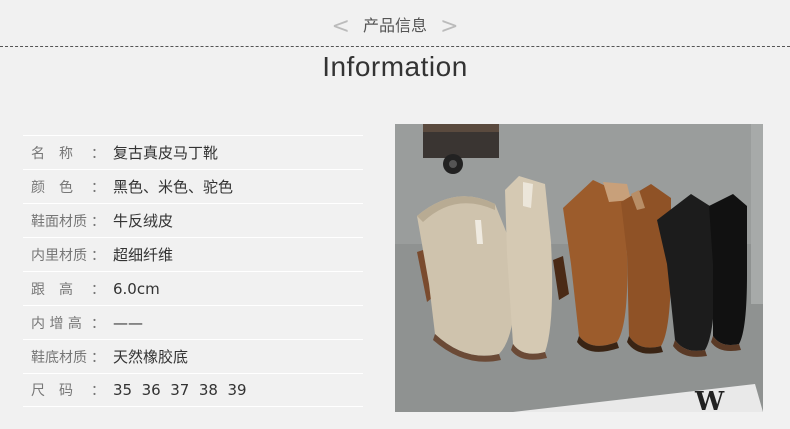 Image resolution: width=790 pixels, height=429 pixels. What do you see at coordinates (449, 26) in the screenshot?
I see `chevron-right-icon: >` at bounding box center [449, 26].